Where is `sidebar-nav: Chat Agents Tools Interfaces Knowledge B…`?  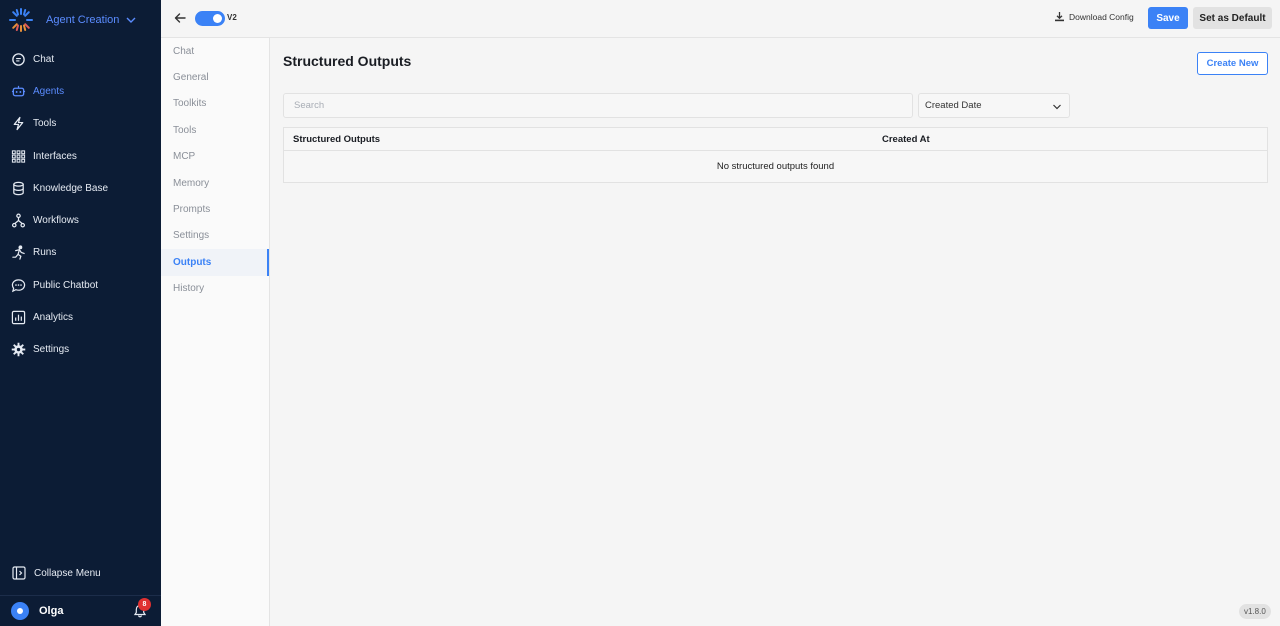
sidebar-nav: Chat Agents Tools Interfaces Knowledge B… is located at coordinates (80, 204).